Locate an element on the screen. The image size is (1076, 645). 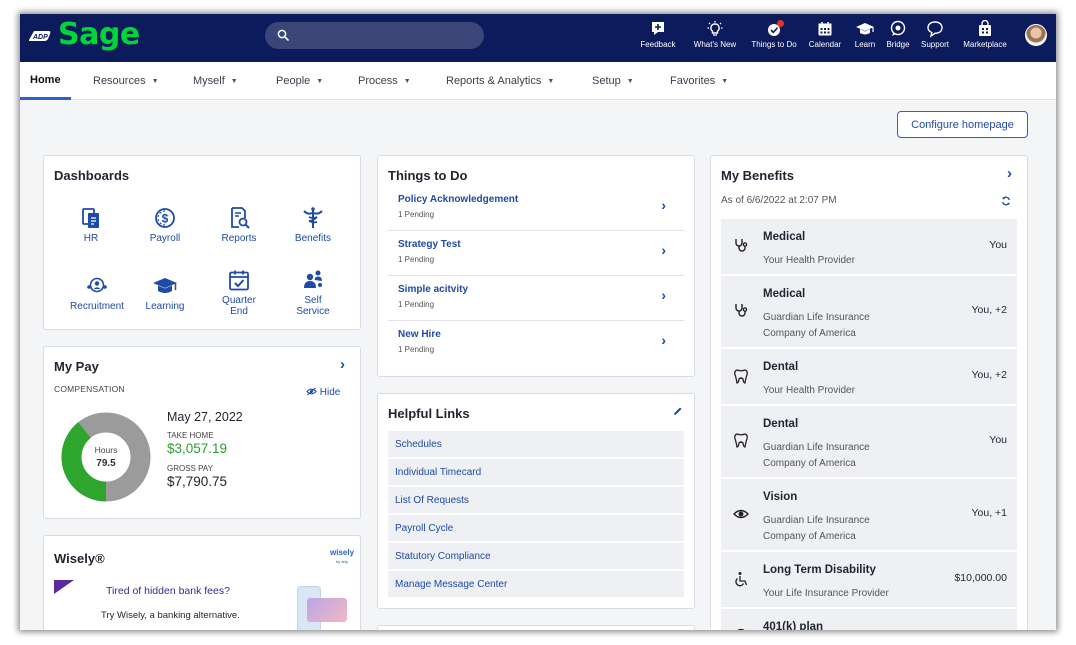
wisely-body: Try Wisely, a banking alternative. is located at coordinates (170, 615).